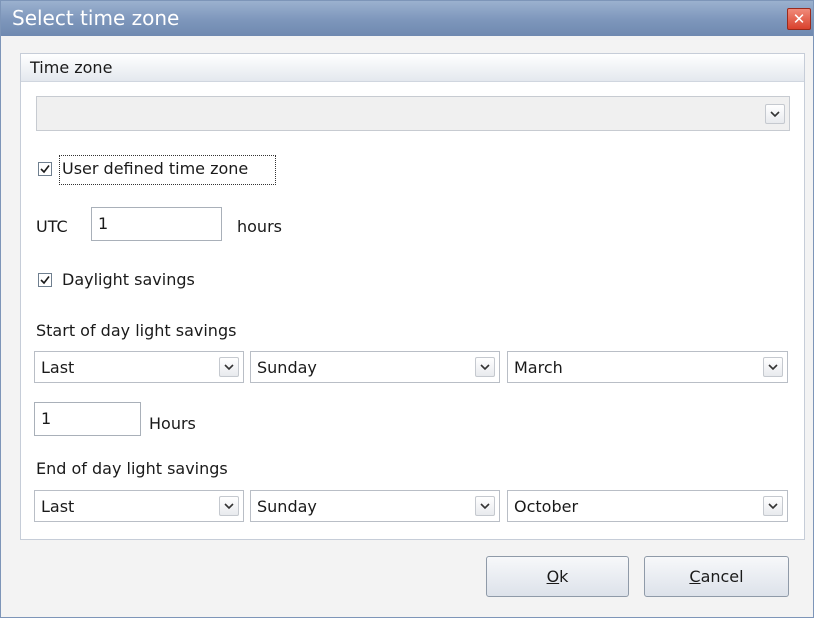 This screenshot has height=618, width=814. I want to click on end-week-value: Last, so click(58, 506).